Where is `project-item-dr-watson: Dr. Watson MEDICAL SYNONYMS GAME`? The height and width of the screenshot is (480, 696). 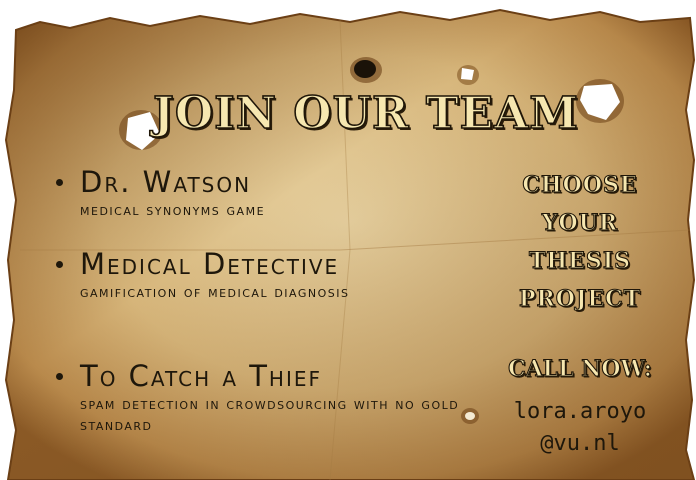
project-item-dr-watson: Dr. Watson MEDICAL SYNONYMS GAME is located at coordinates (266, 192).